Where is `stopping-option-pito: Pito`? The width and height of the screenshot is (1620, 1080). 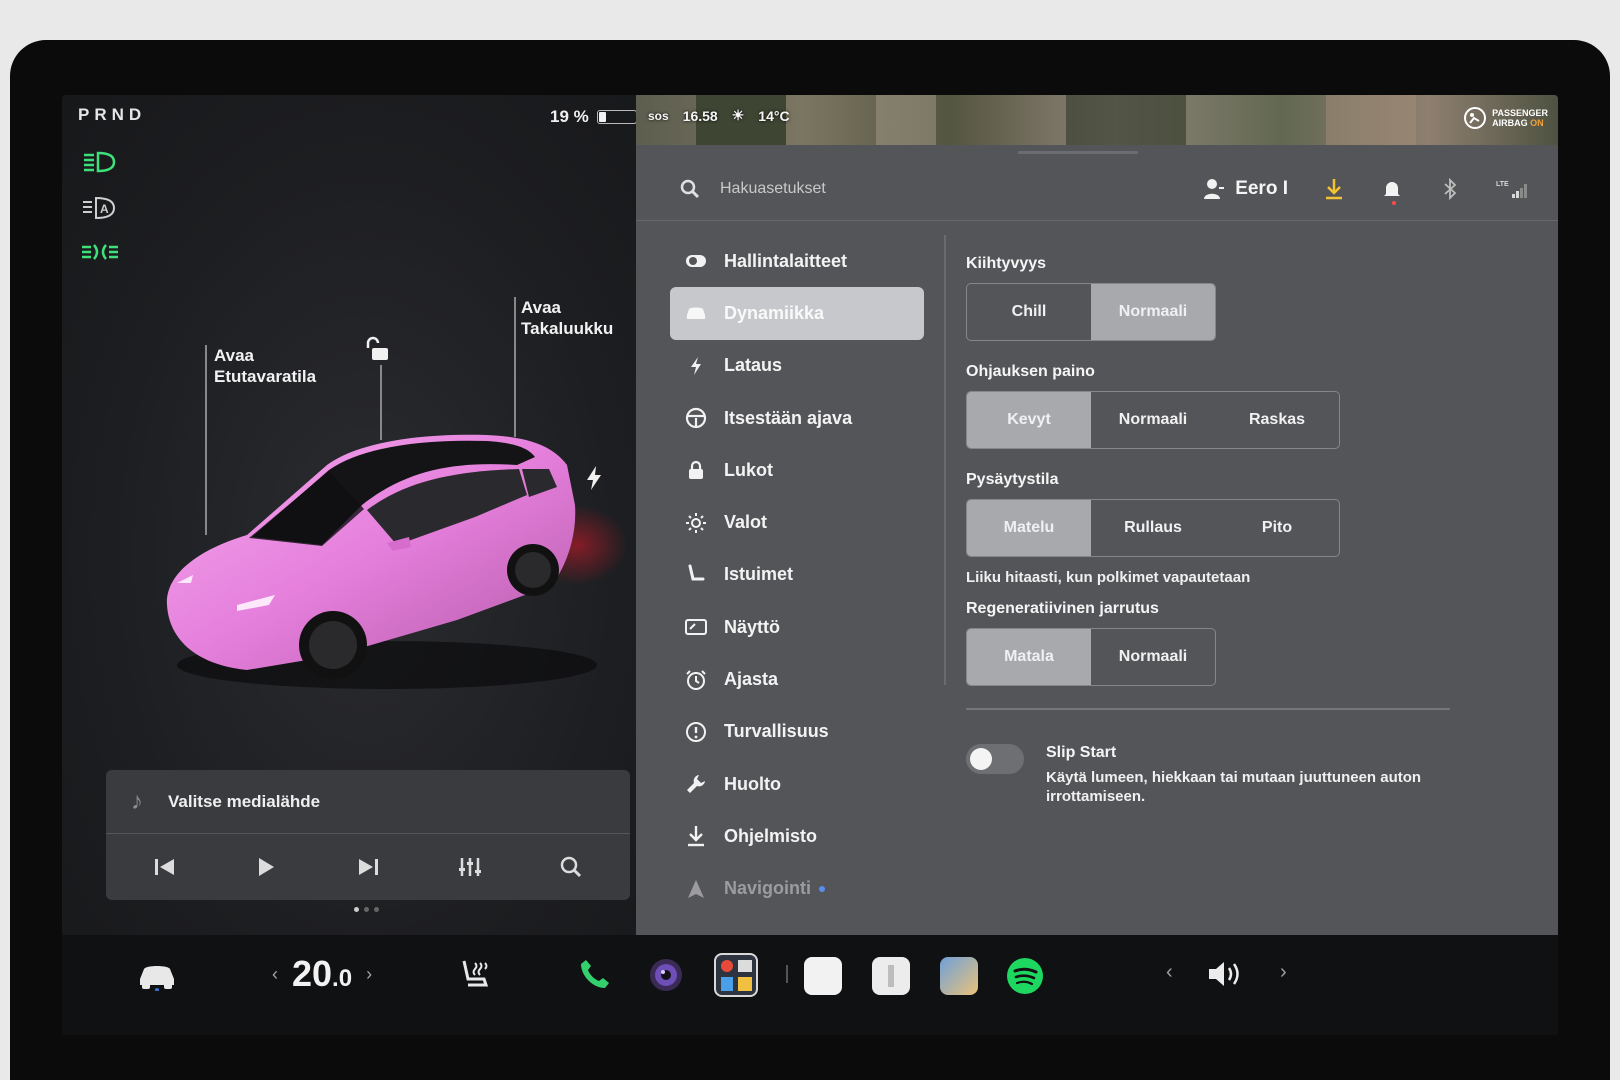
stopping-option-pito: Pito is located at coordinates (1277, 528).